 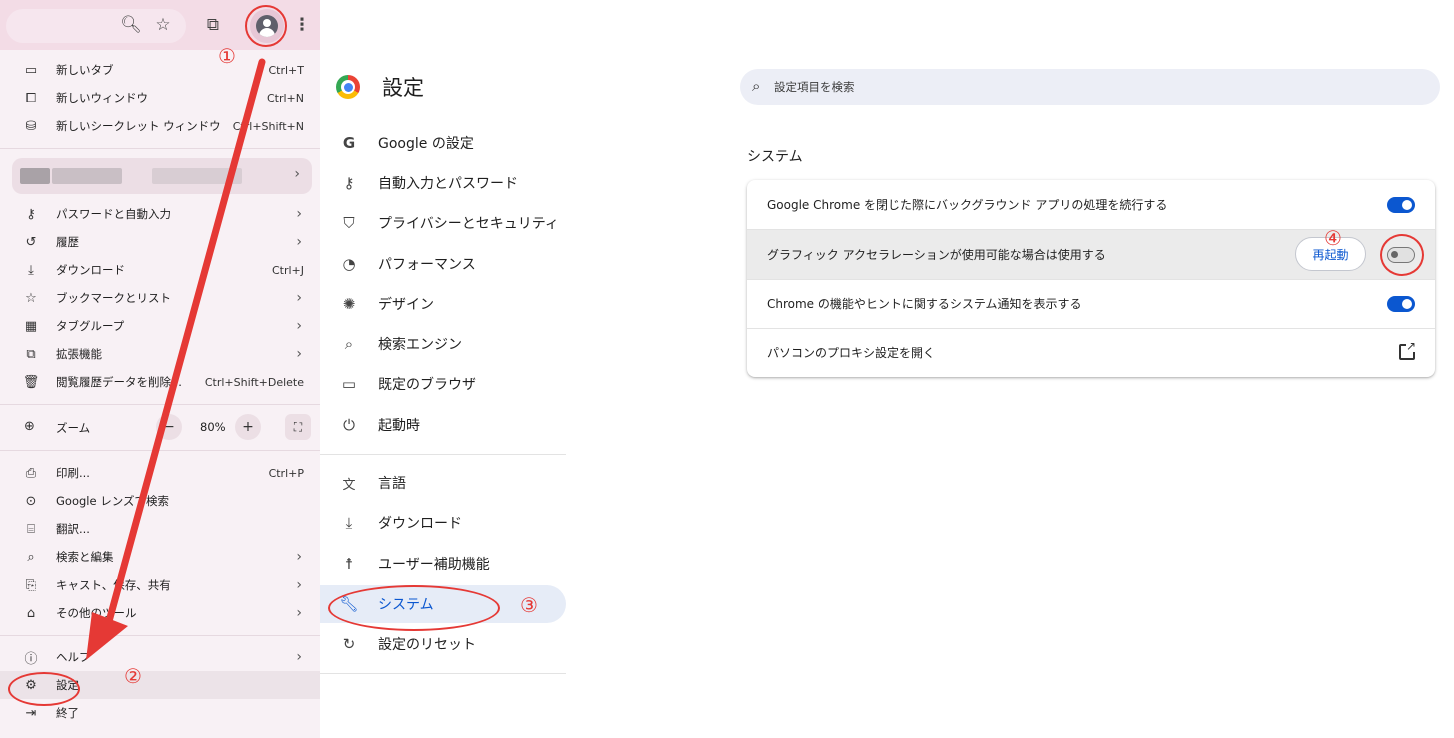 I want to click on chrome-logo-icon, so click(x=348, y=87).